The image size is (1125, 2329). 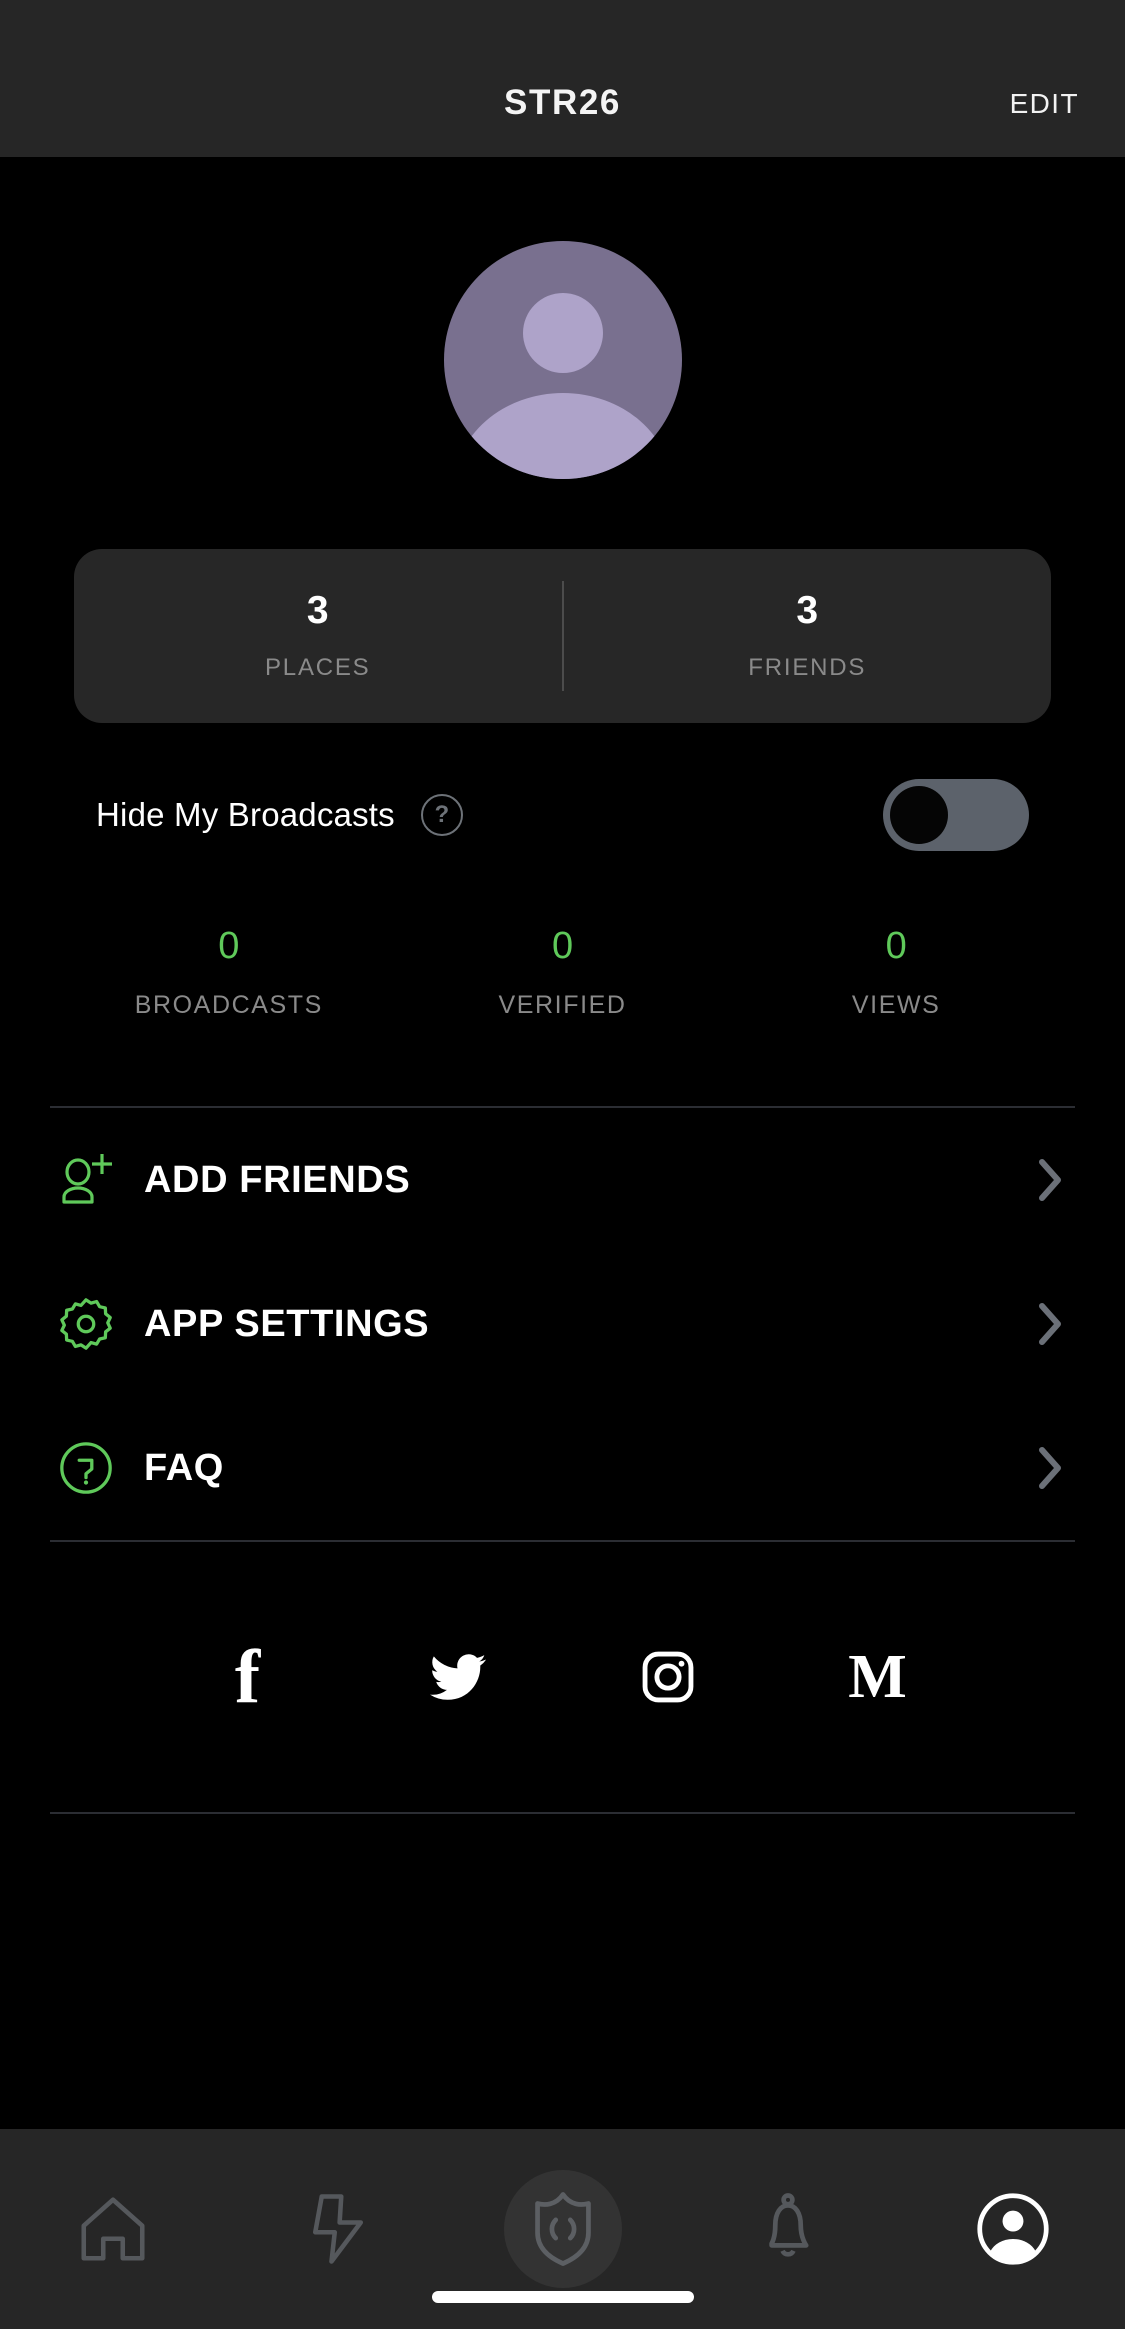 I want to click on app-header: STR26 EDIT, so click(x=562, y=78).